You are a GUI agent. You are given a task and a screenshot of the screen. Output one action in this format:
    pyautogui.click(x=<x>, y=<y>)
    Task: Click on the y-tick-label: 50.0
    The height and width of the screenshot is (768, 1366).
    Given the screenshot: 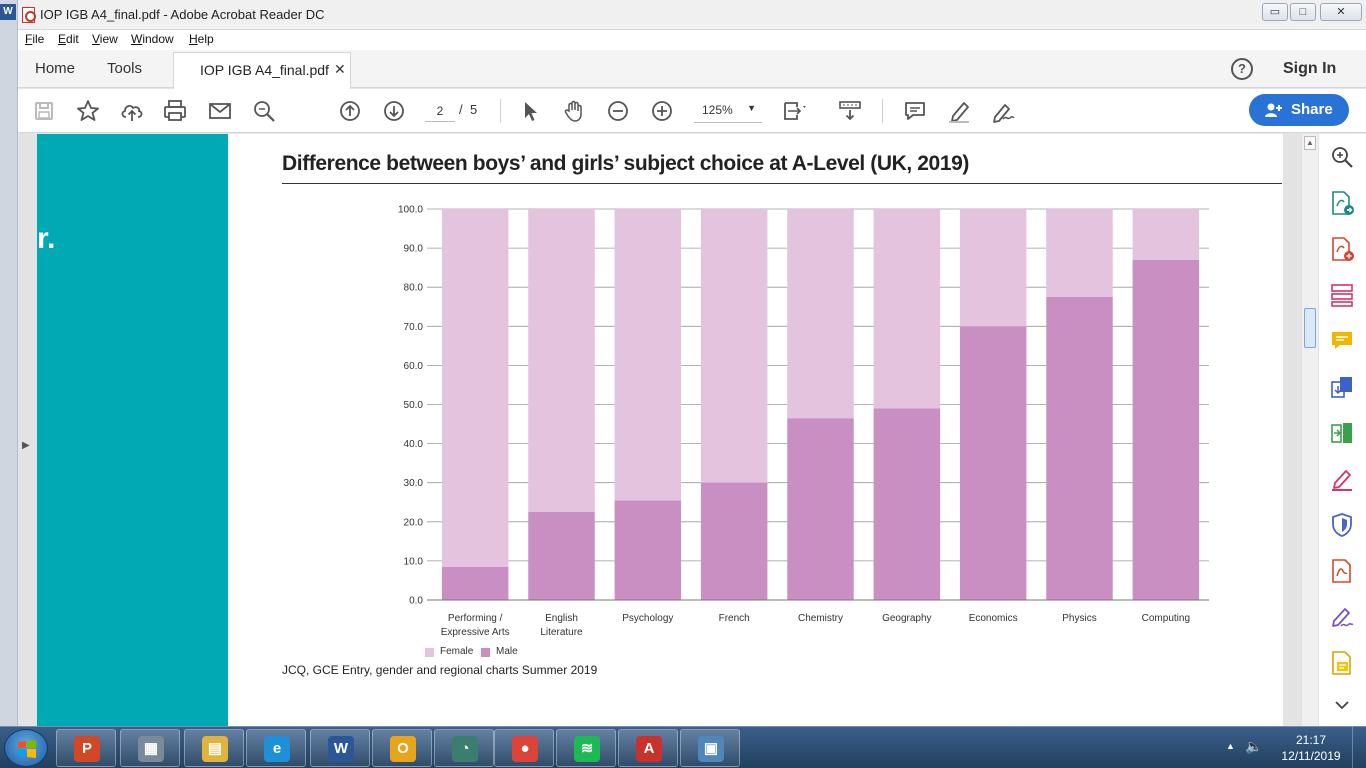 What is the action you would take?
    pyautogui.click(x=414, y=405)
    